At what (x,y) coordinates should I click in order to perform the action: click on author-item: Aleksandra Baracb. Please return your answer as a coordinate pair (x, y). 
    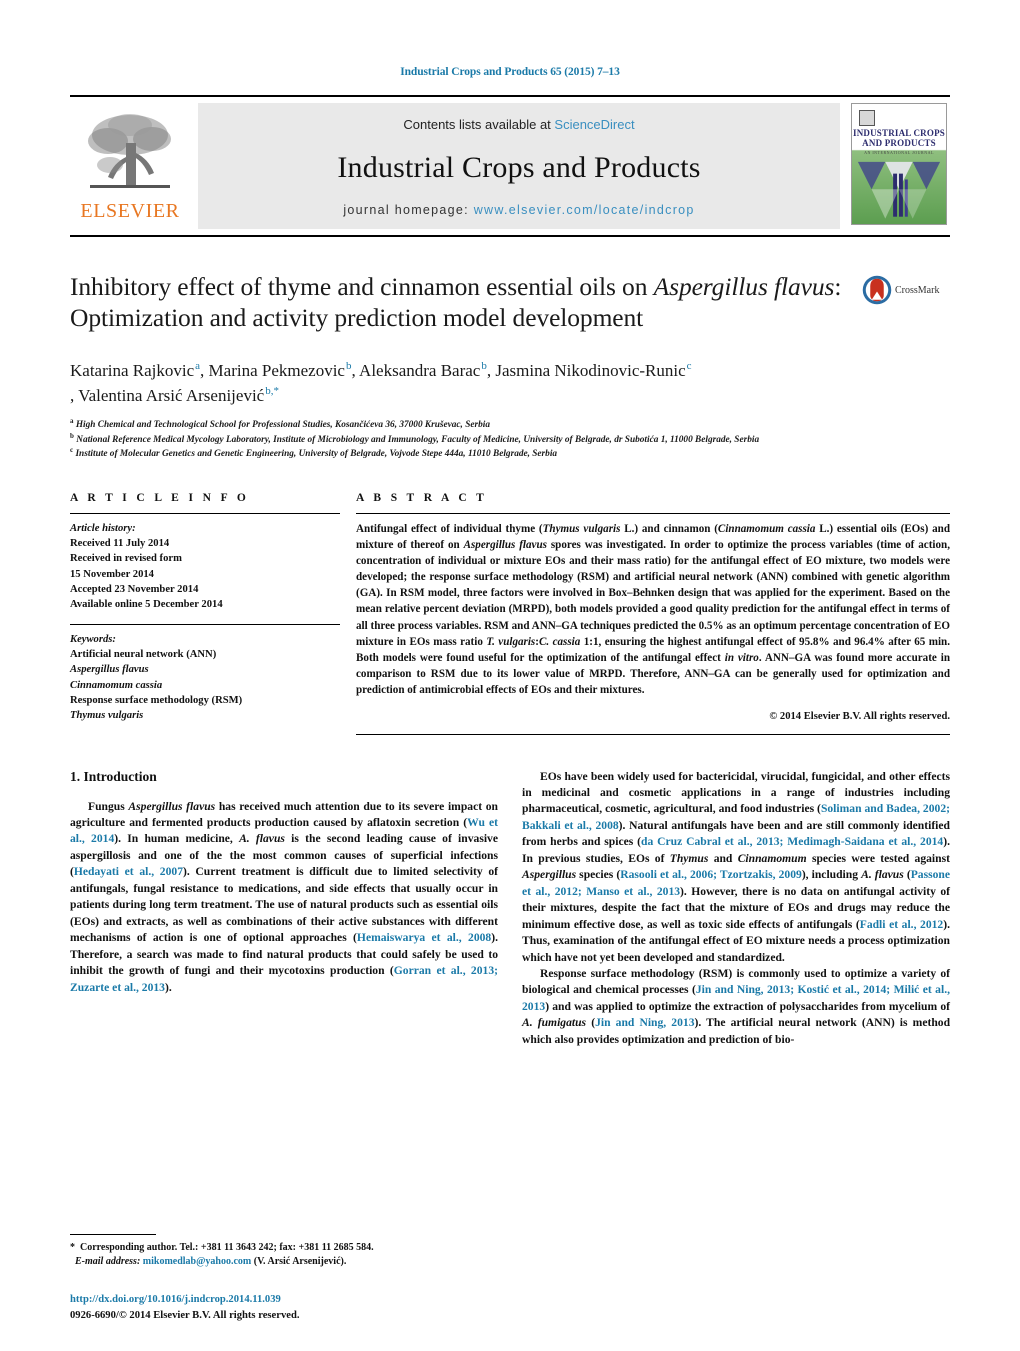
    Looking at the image, I should click on (423, 370).